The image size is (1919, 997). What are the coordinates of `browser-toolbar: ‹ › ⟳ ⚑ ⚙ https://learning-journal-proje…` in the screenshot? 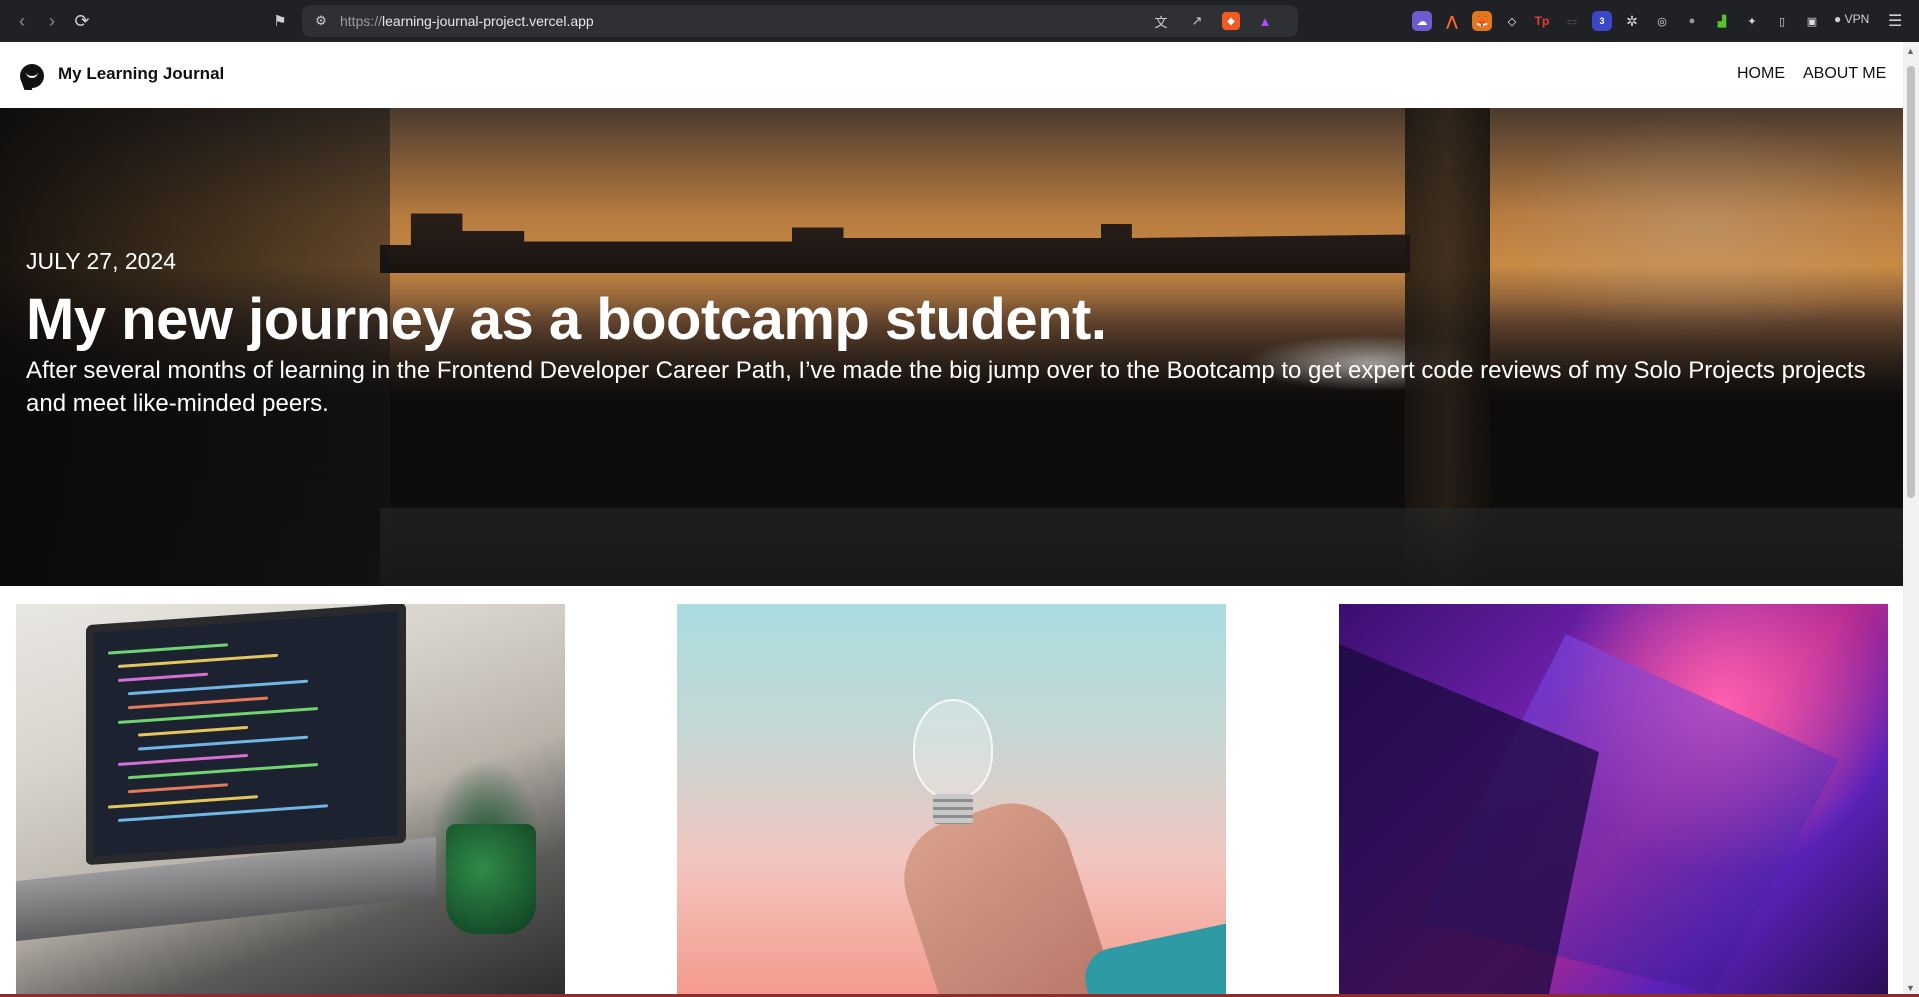 It's located at (959, 21).